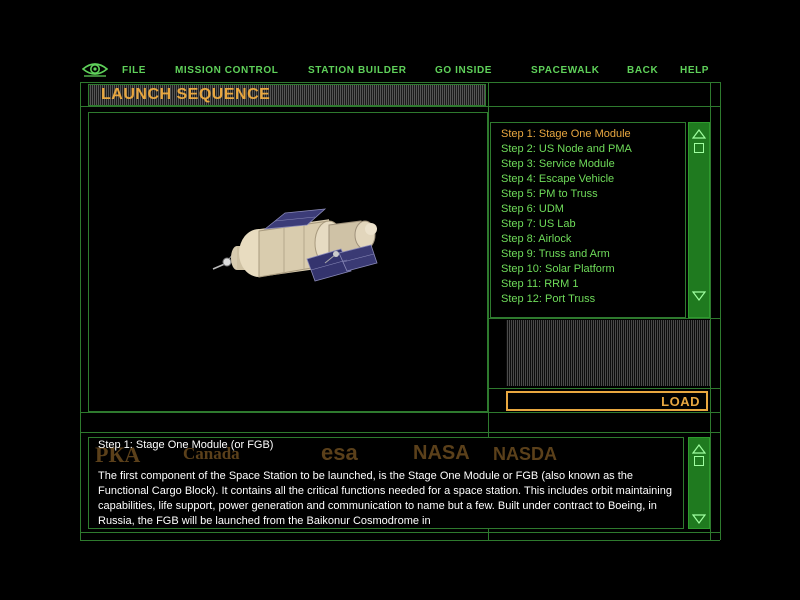 The height and width of the screenshot is (600, 800). What do you see at coordinates (593, 149) in the screenshot?
I see `step-item: Step 2: US Node and PMA` at bounding box center [593, 149].